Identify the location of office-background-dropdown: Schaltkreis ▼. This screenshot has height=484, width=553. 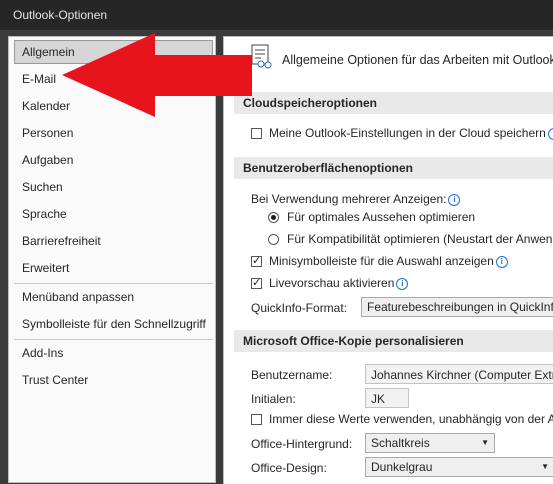
(430, 443).